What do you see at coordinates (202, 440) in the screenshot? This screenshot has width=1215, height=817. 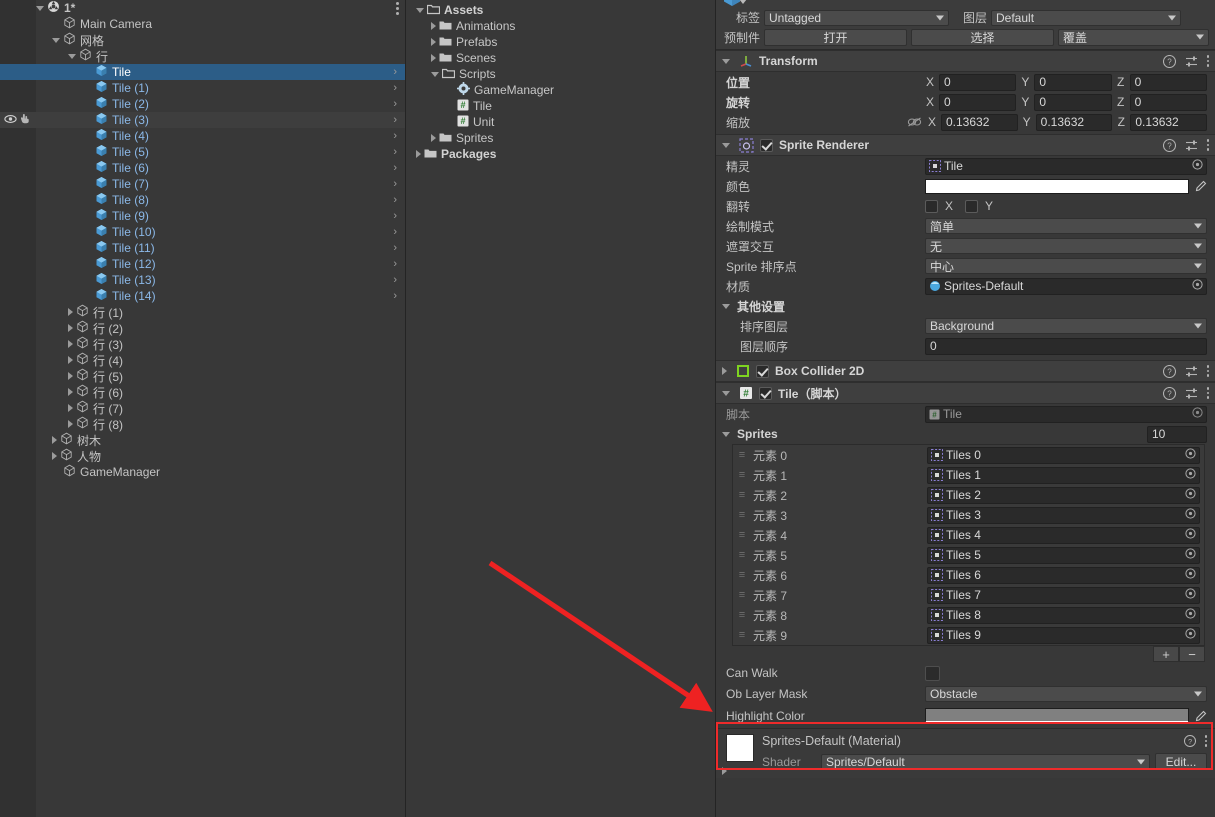 I see `hierarchy-item--: 树木` at bounding box center [202, 440].